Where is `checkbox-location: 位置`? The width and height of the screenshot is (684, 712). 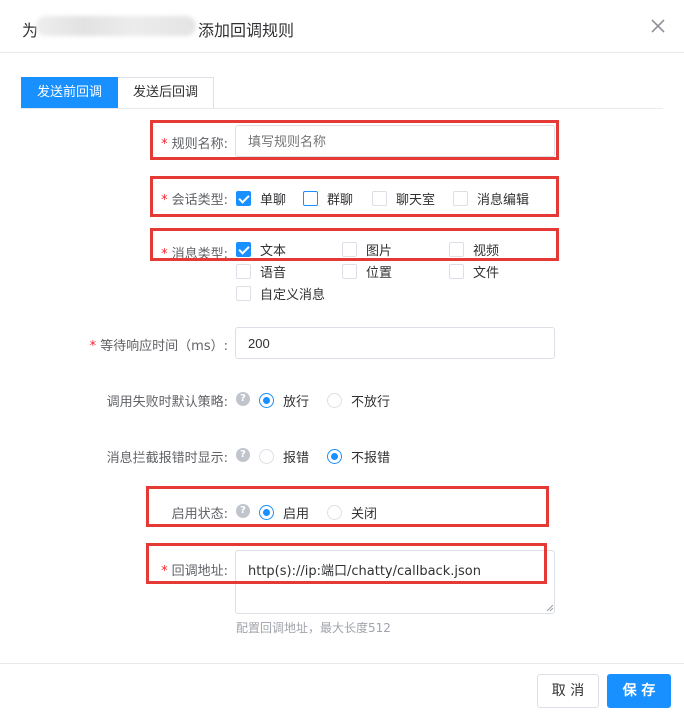
checkbox-location: 位置 is located at coordinates (367, 271).